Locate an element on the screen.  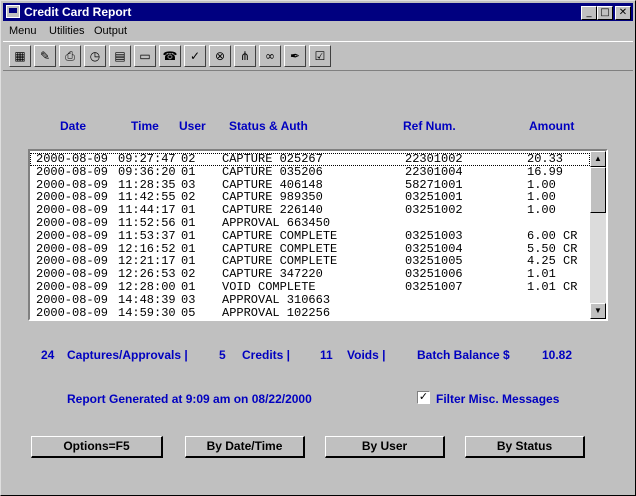
menu-item-menu: Menu is located at coordinates (23, 31).